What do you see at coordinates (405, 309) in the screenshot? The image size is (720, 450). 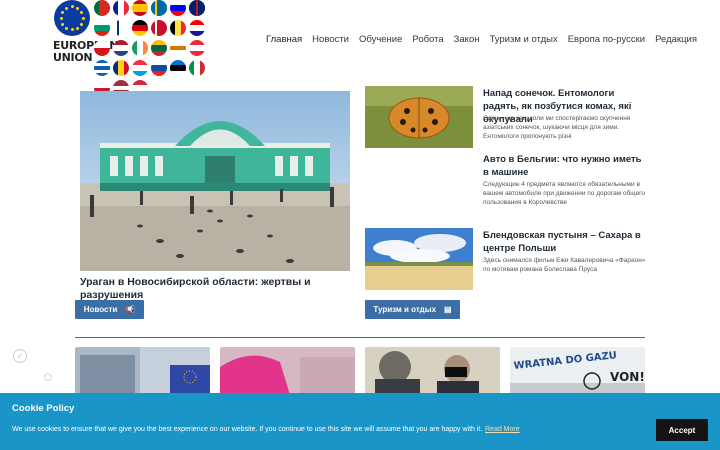 I see `travel-category-label: Туризм и отдых` at bounding box center [405, 309].